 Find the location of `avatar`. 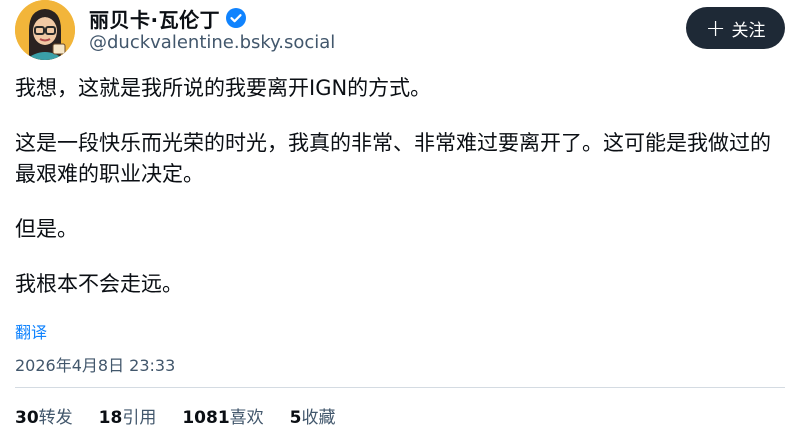

avatar is located at coordinates (45, 30).